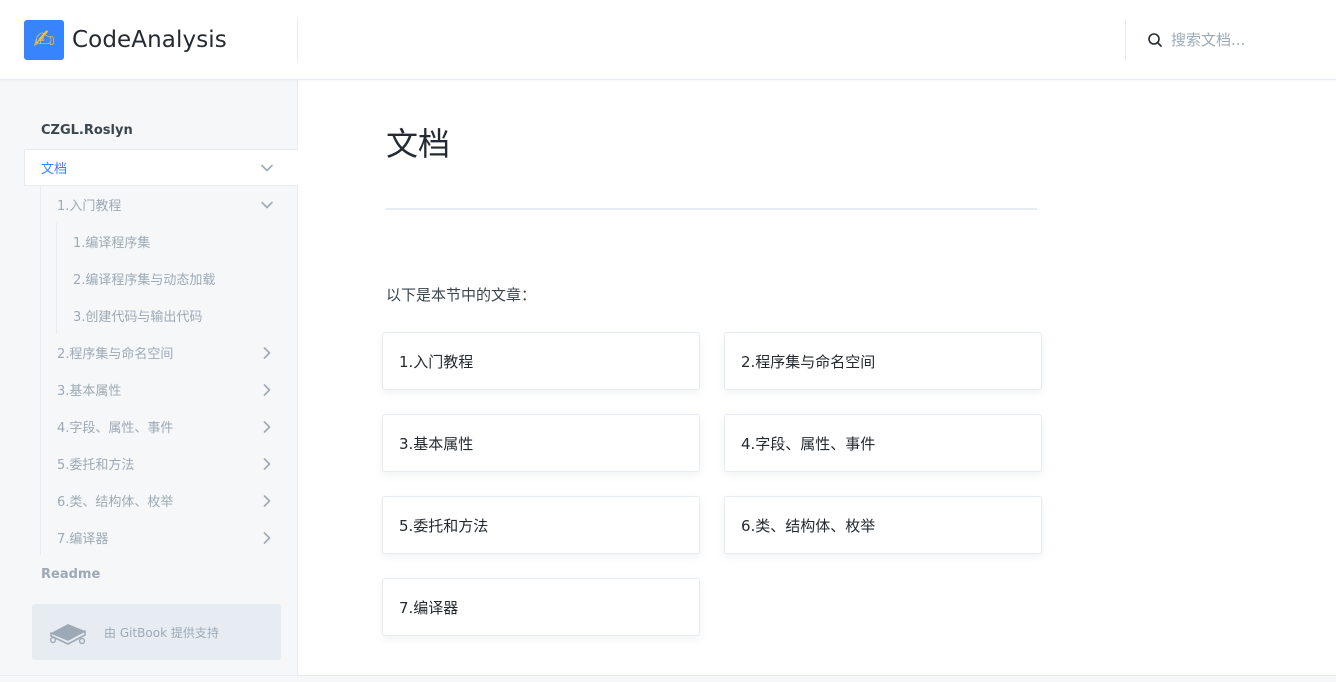  What do you see at coordinates (461, 295) in the screenshot?
I see `intro-text: 以下是本节中的文章：` at bounding box center [461, 295].